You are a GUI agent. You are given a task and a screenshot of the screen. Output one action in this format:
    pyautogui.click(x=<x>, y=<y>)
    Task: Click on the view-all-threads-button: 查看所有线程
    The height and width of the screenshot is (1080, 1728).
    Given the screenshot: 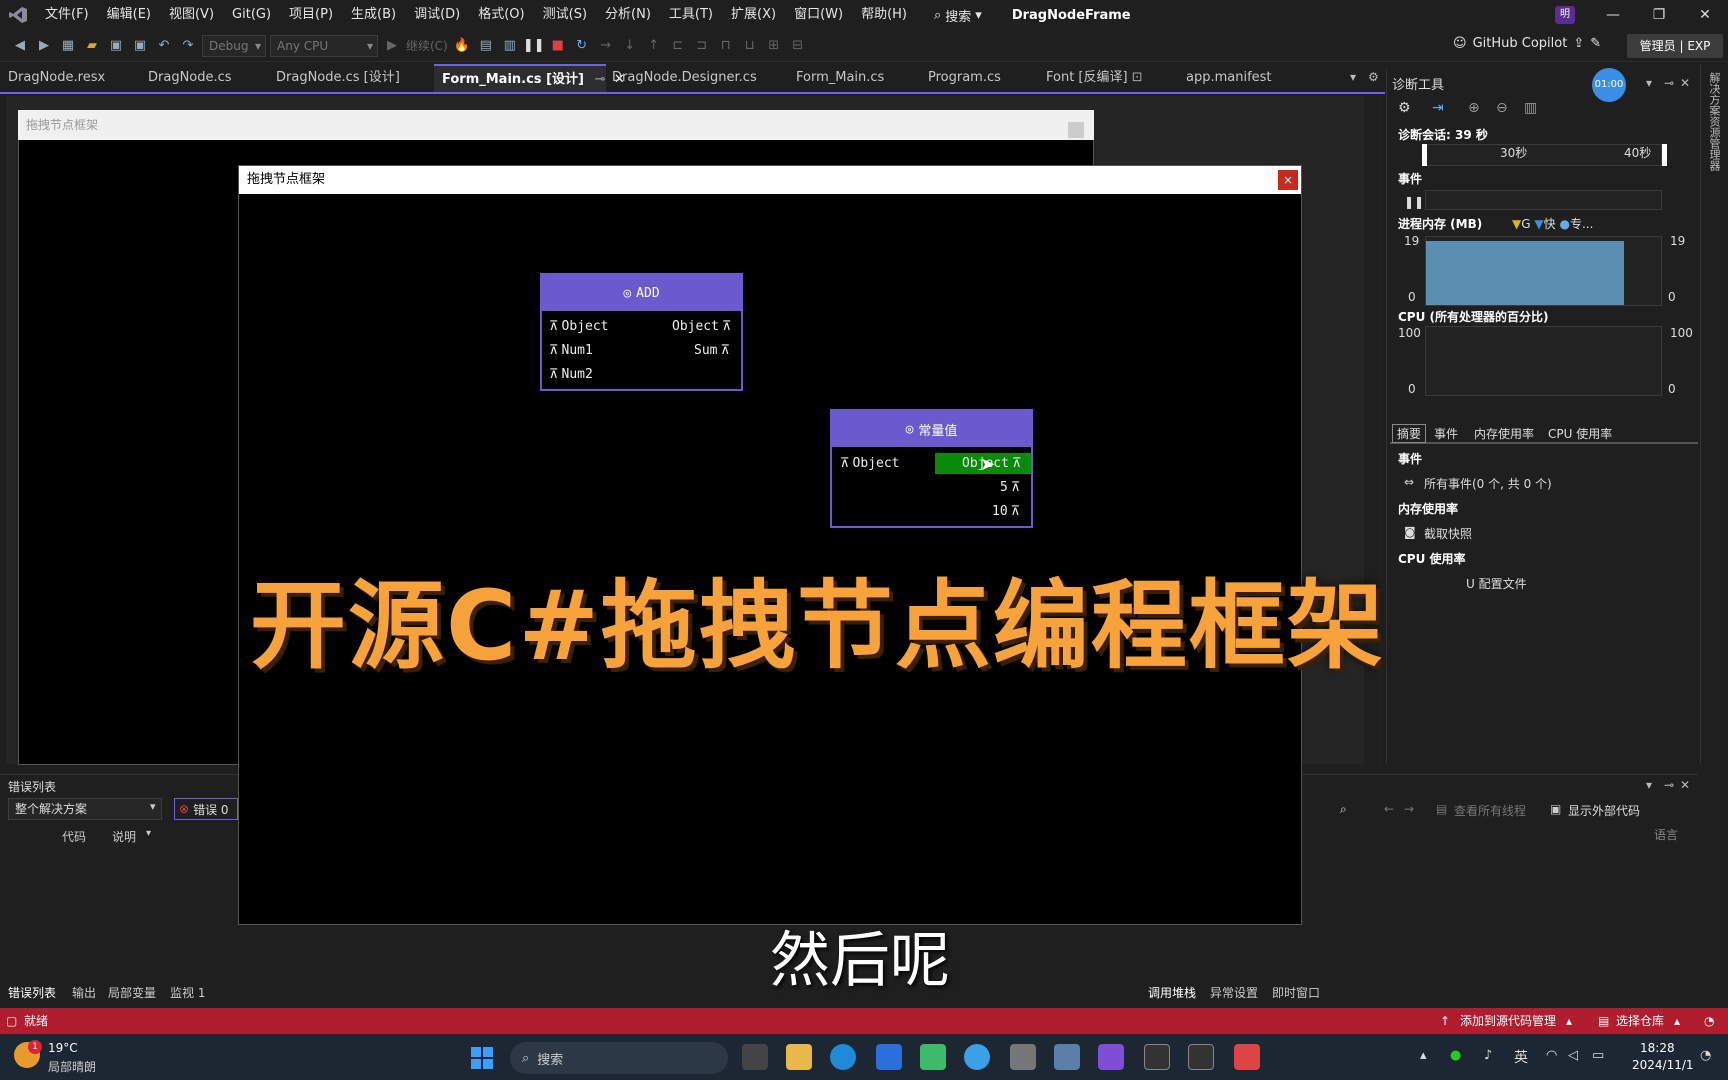 What is the action you would take?
    pyautogui.click(x=1490, y=810)
    